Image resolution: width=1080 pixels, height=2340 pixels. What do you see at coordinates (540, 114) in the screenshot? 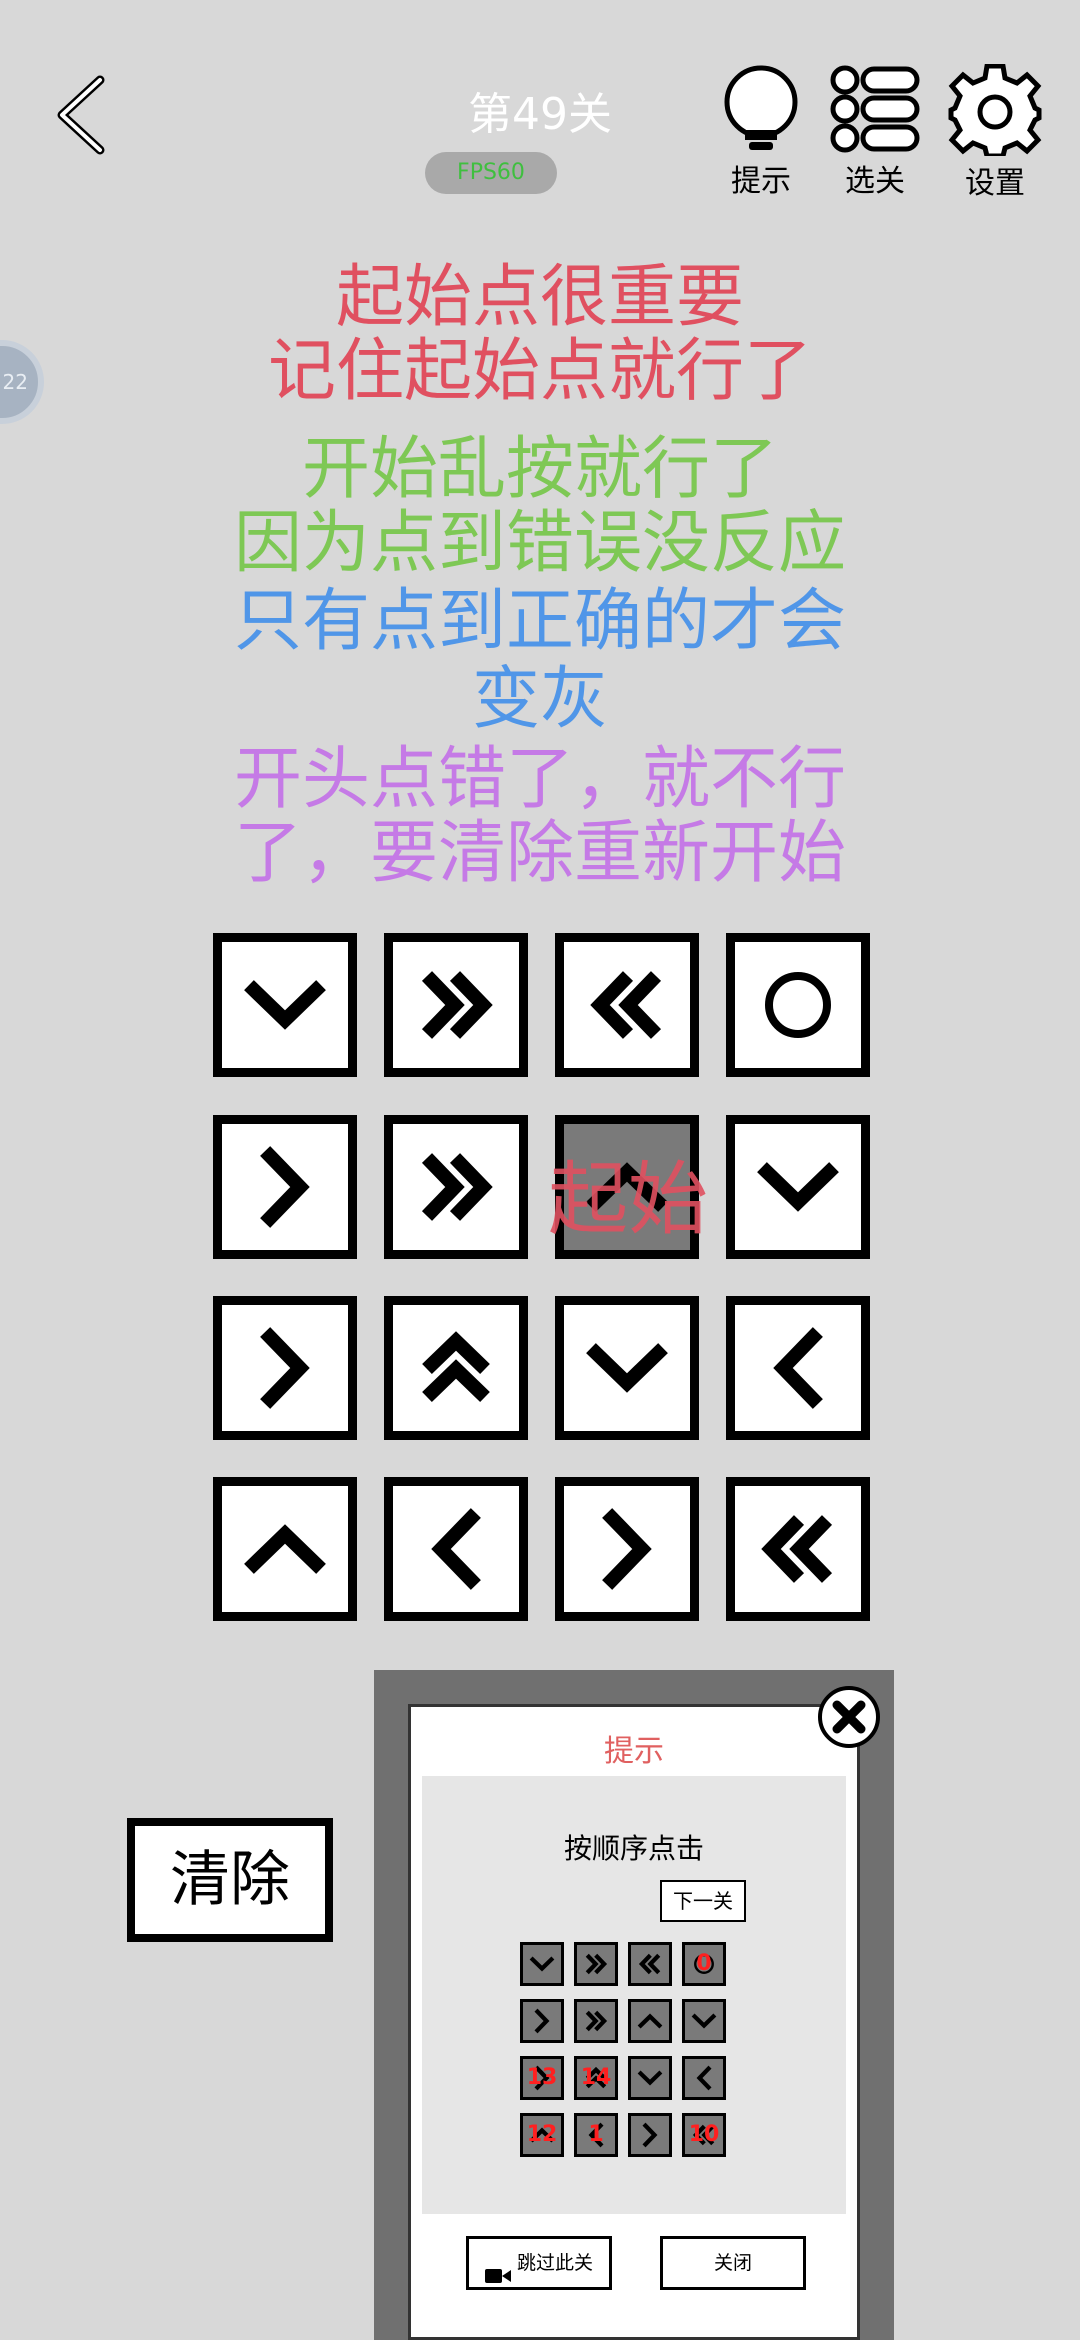
I see `level-title: 第49关` at bounding box center [540, 114].